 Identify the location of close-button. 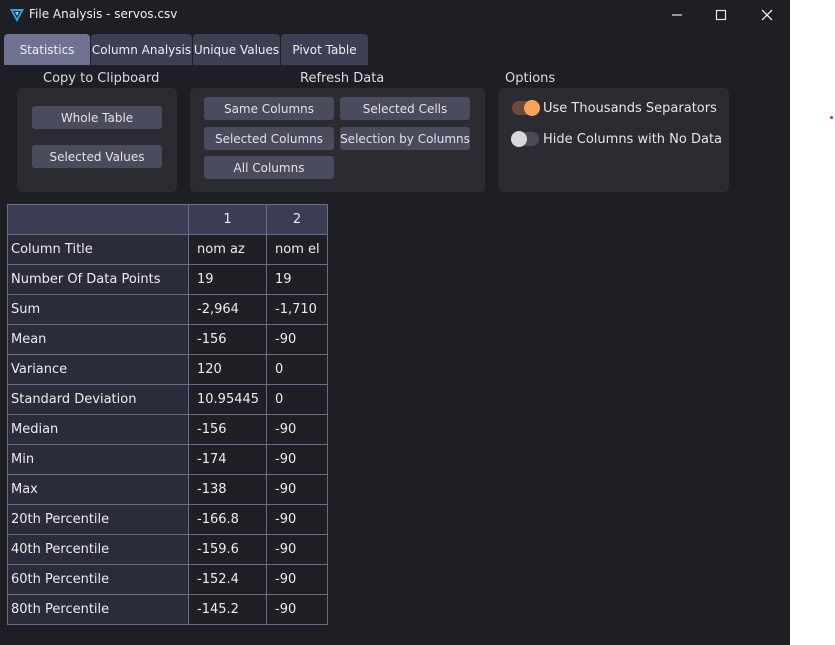
(767, 15).